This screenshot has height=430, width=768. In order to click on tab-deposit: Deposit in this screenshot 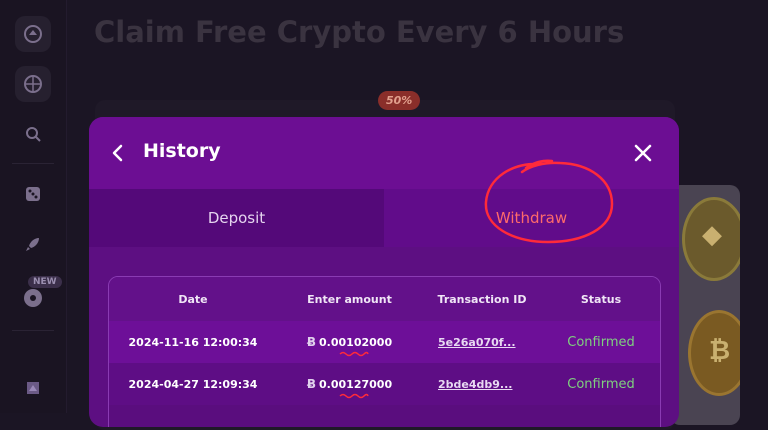, I will do `click(236, 218)`.